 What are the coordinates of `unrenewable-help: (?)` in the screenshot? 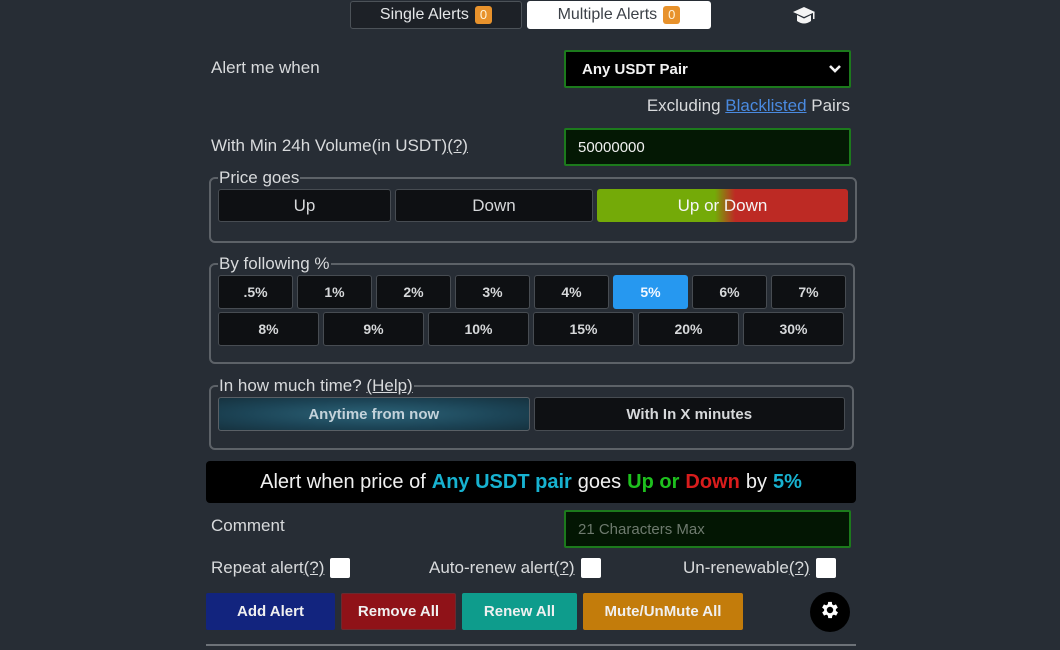 It's located at (799, 567).